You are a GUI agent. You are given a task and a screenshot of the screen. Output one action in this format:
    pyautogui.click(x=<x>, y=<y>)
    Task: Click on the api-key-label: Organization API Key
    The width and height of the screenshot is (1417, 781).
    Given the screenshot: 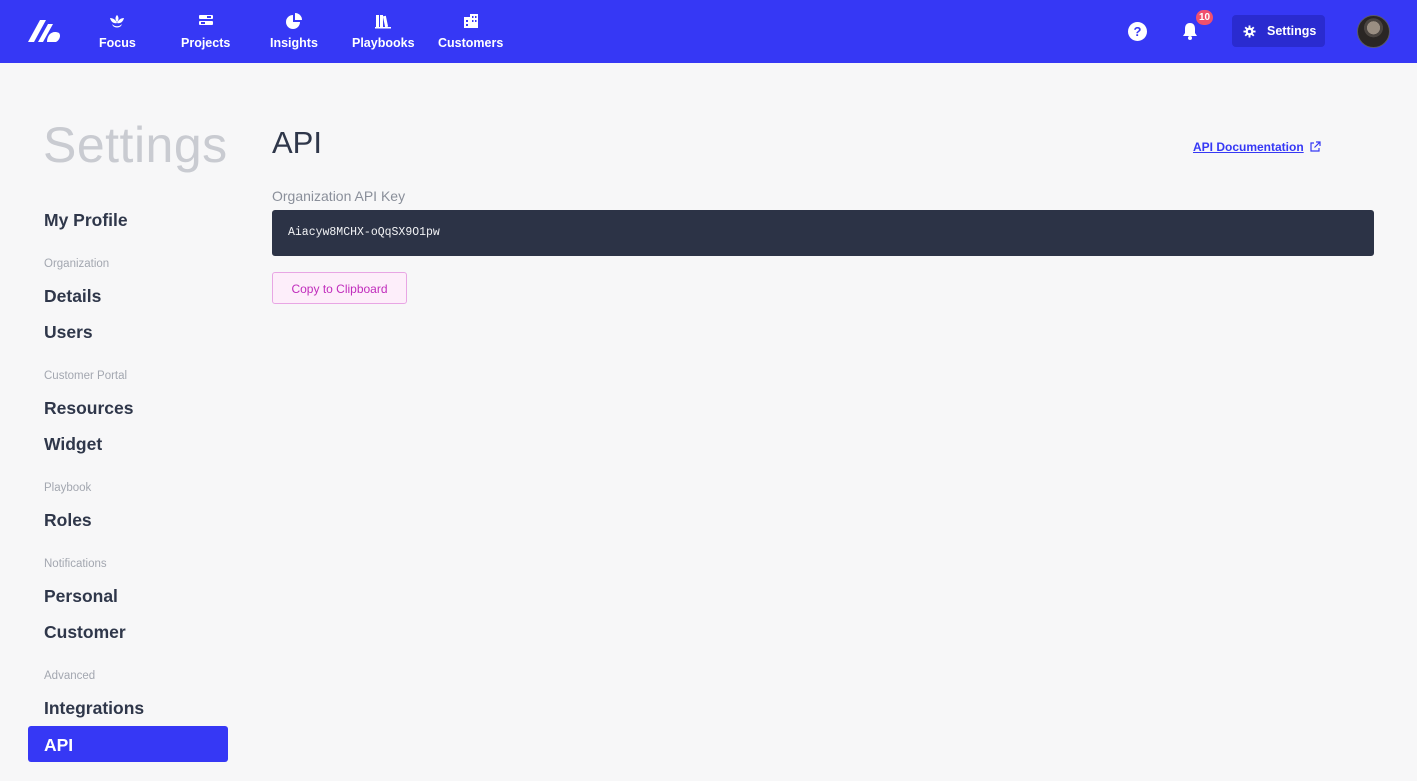 What is the action you would take?
    pyautogui.click(x=339, y=196)
    